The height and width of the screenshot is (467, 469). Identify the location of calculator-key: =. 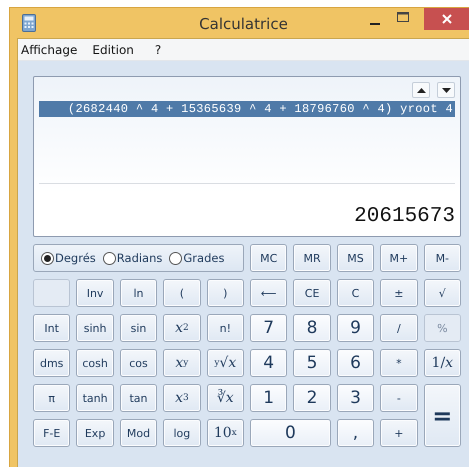
(442, 415).